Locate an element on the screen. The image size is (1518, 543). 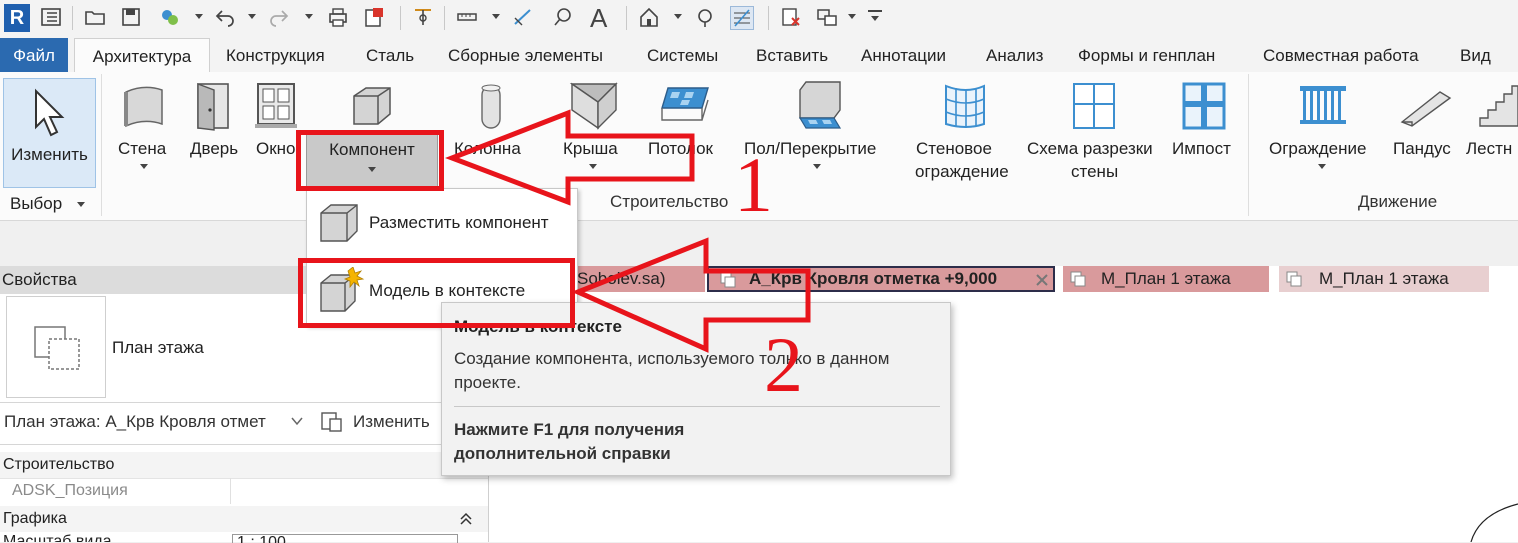
customize-icon is located at coordinates (875, 11).